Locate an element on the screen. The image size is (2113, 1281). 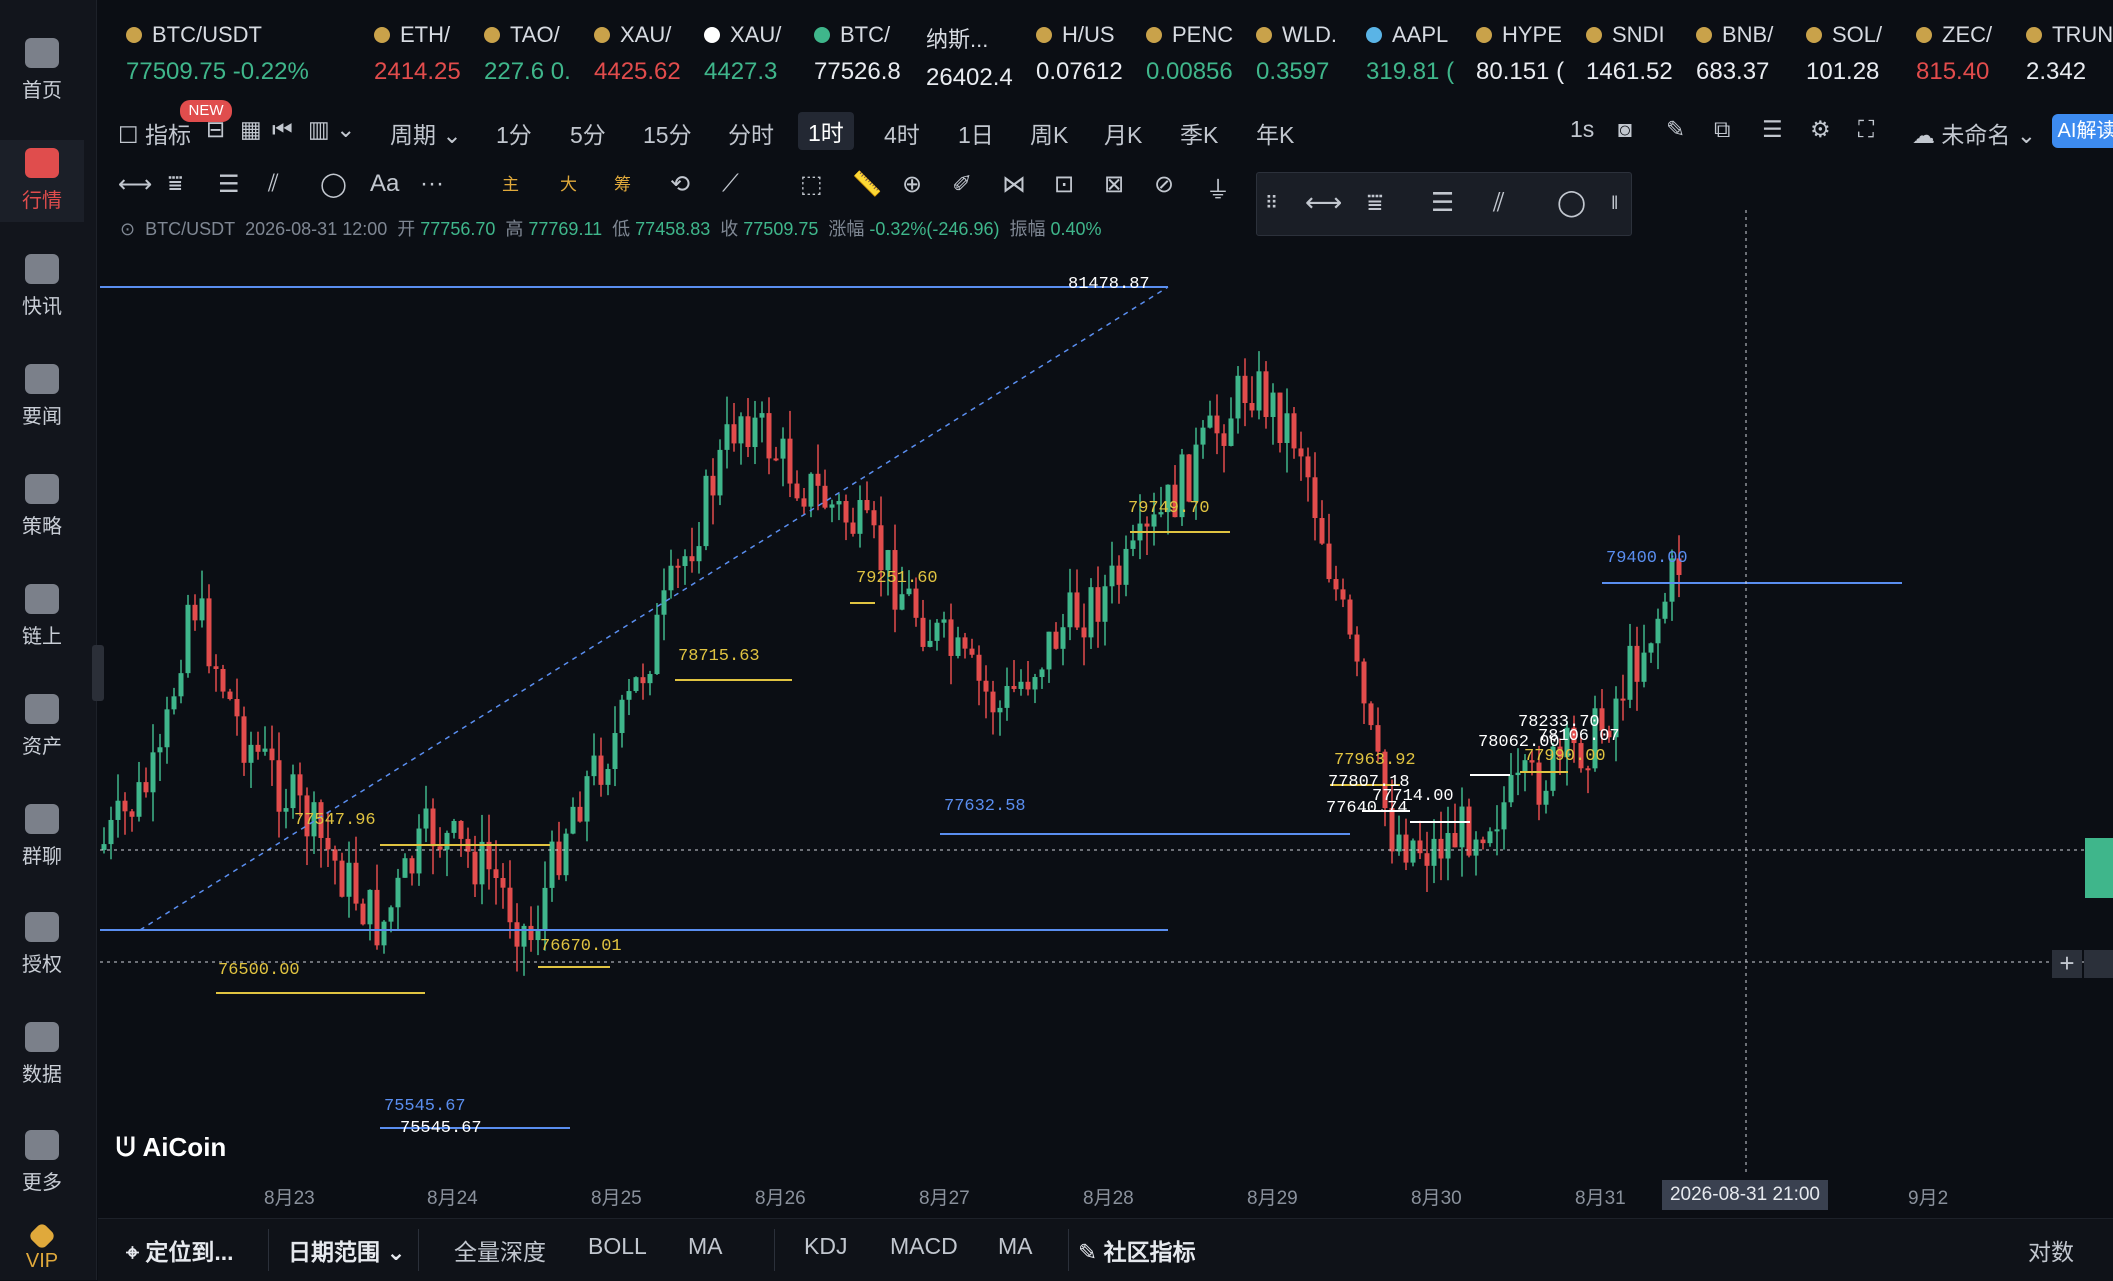
select-icon: ⬚ is located at coordinates (811, 184).